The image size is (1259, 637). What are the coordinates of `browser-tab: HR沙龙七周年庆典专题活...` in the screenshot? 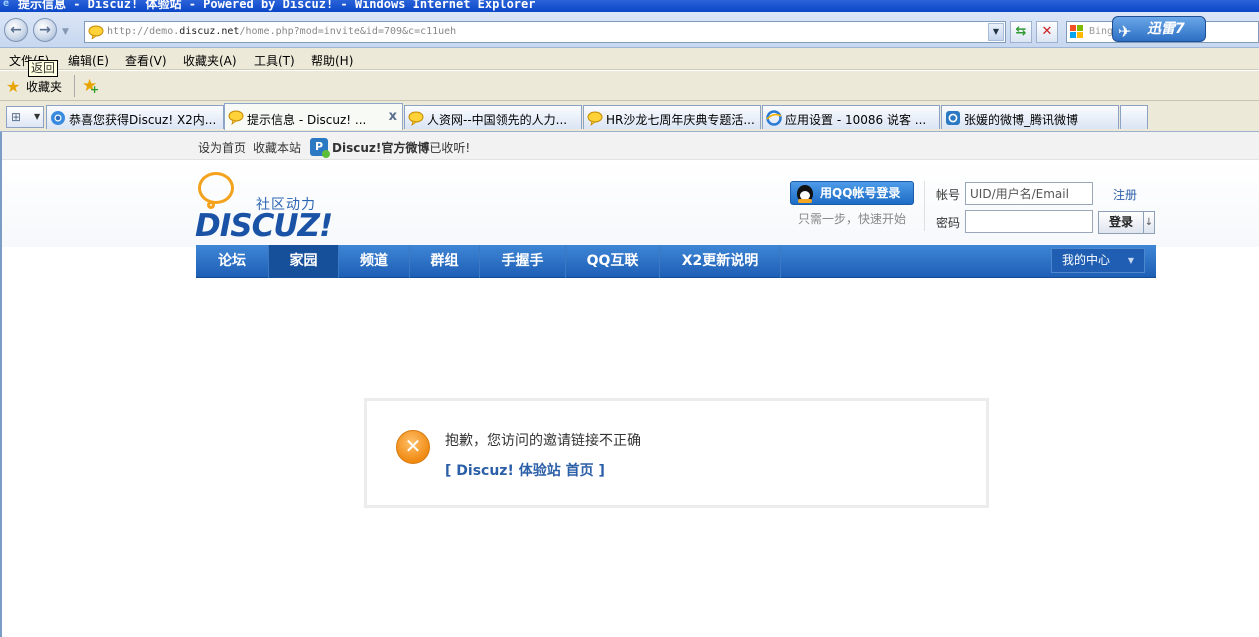 It's located at (672, 117).